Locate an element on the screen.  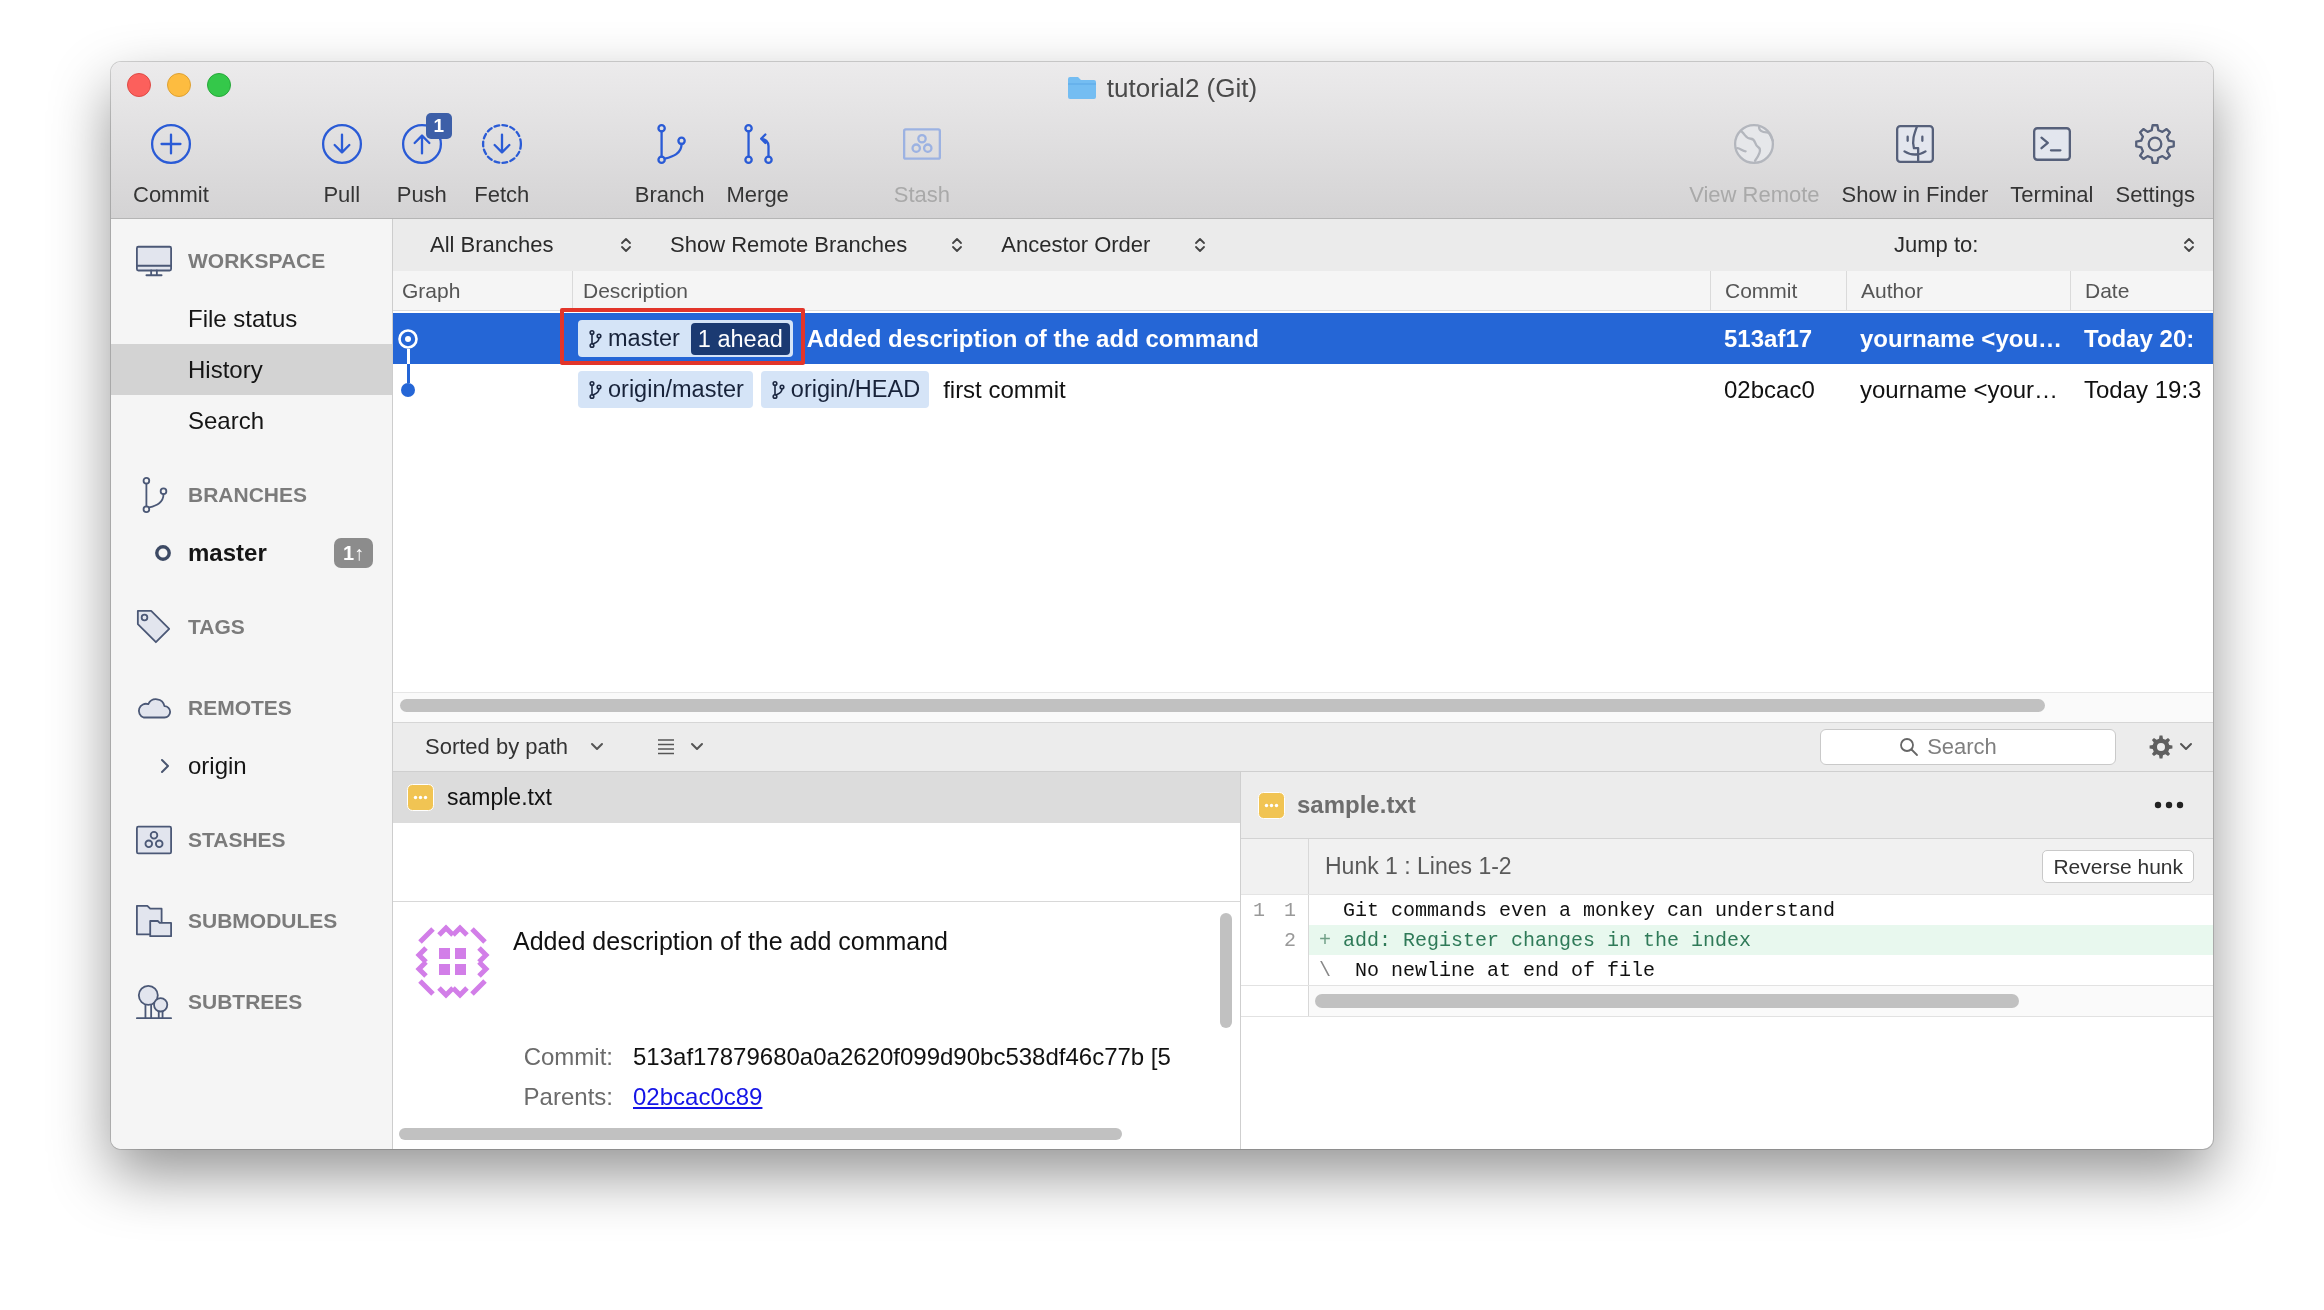
section-header: TAGS is located at coordinates (216, 627).